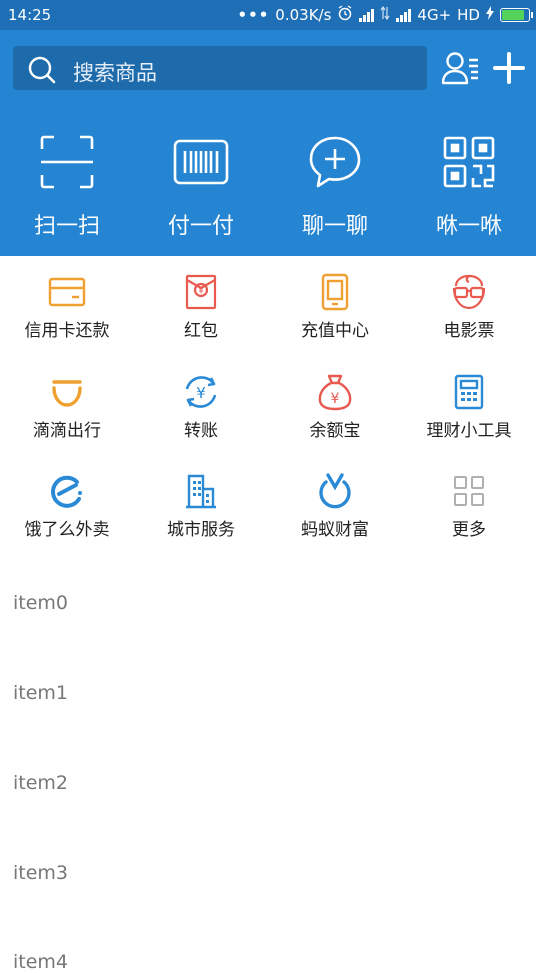  Describe the element at coordinates (66, 226) in the screenshot. I see `quick-scan-label: 扫一扫` at that location.